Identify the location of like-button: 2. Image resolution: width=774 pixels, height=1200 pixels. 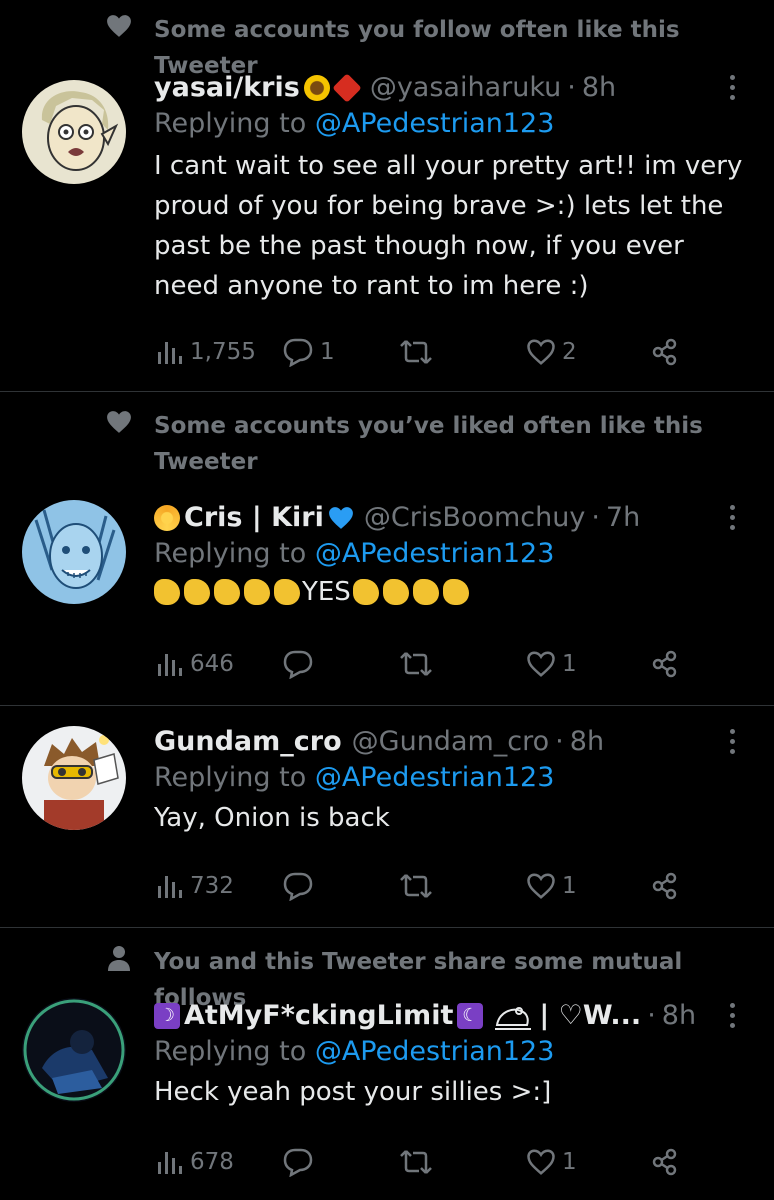
(551, 352).